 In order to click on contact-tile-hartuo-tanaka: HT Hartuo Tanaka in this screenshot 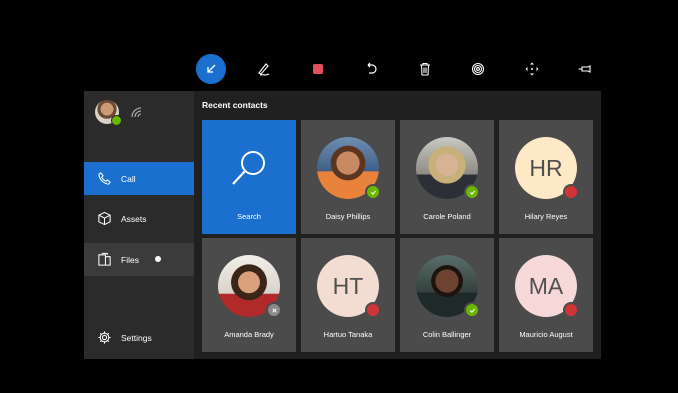, I will do `click(348, 295)`.